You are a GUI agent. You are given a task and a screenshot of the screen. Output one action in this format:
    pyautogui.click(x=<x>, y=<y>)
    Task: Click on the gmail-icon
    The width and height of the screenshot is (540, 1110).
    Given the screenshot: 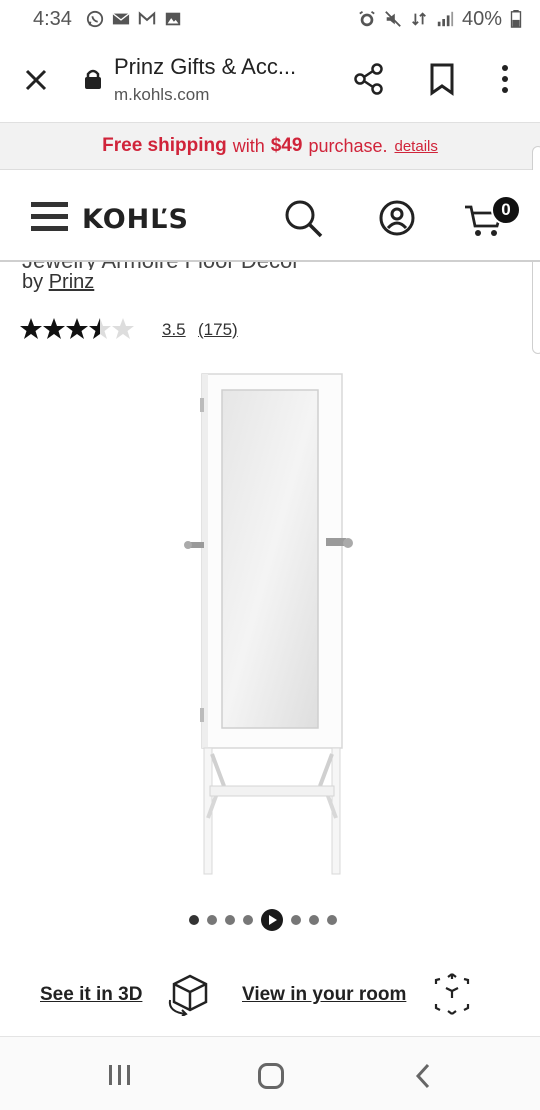 What is the action you would take?
    pyautogui.click(x=147, y=18)
    